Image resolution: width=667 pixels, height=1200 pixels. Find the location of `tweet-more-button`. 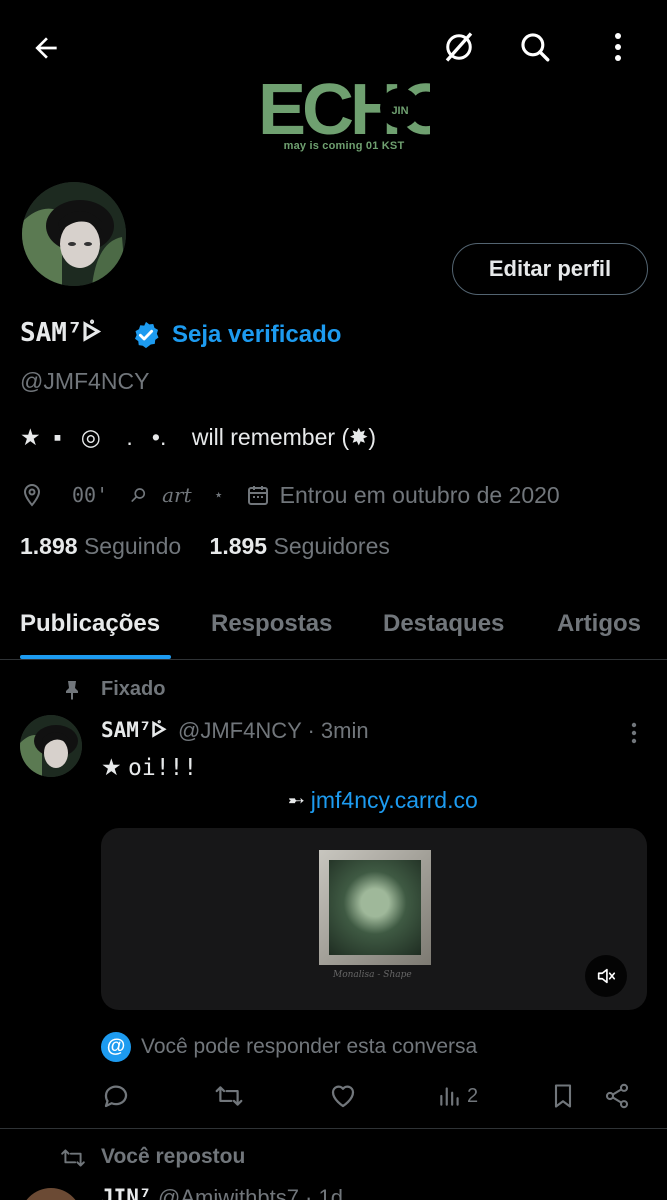

tweet-more-button is located at coordinates (634, 733).